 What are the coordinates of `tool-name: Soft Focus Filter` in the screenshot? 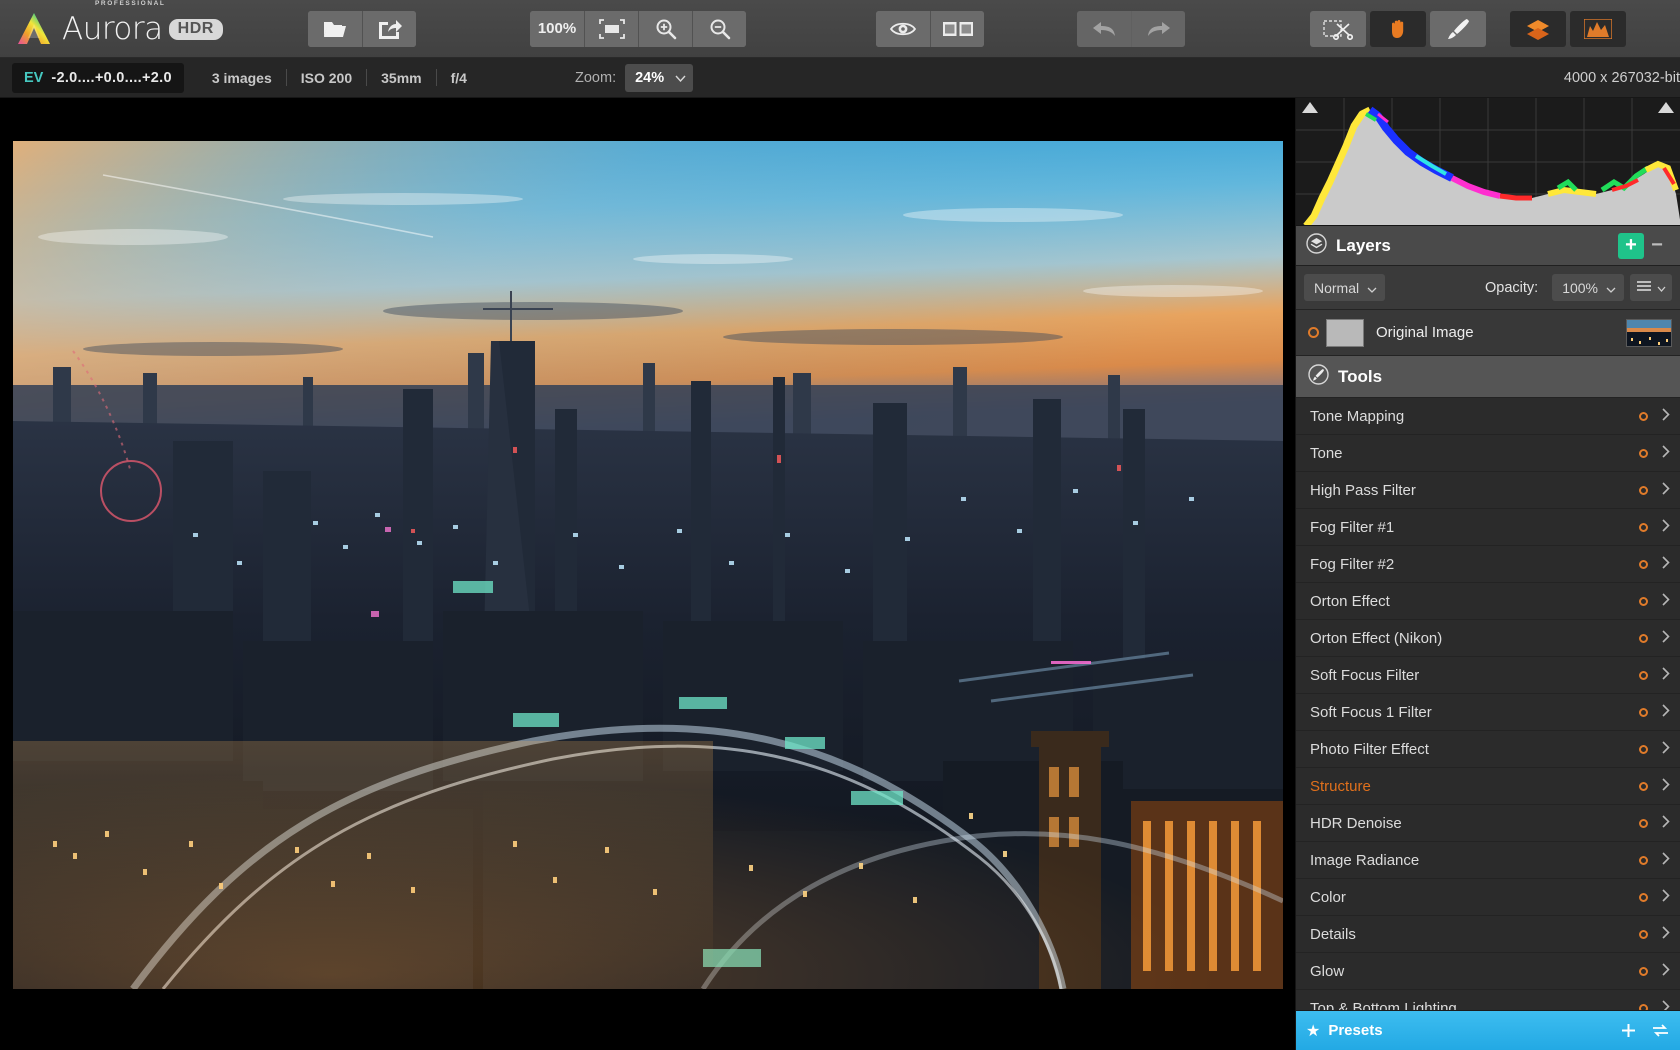 It's located at (1365, 675).